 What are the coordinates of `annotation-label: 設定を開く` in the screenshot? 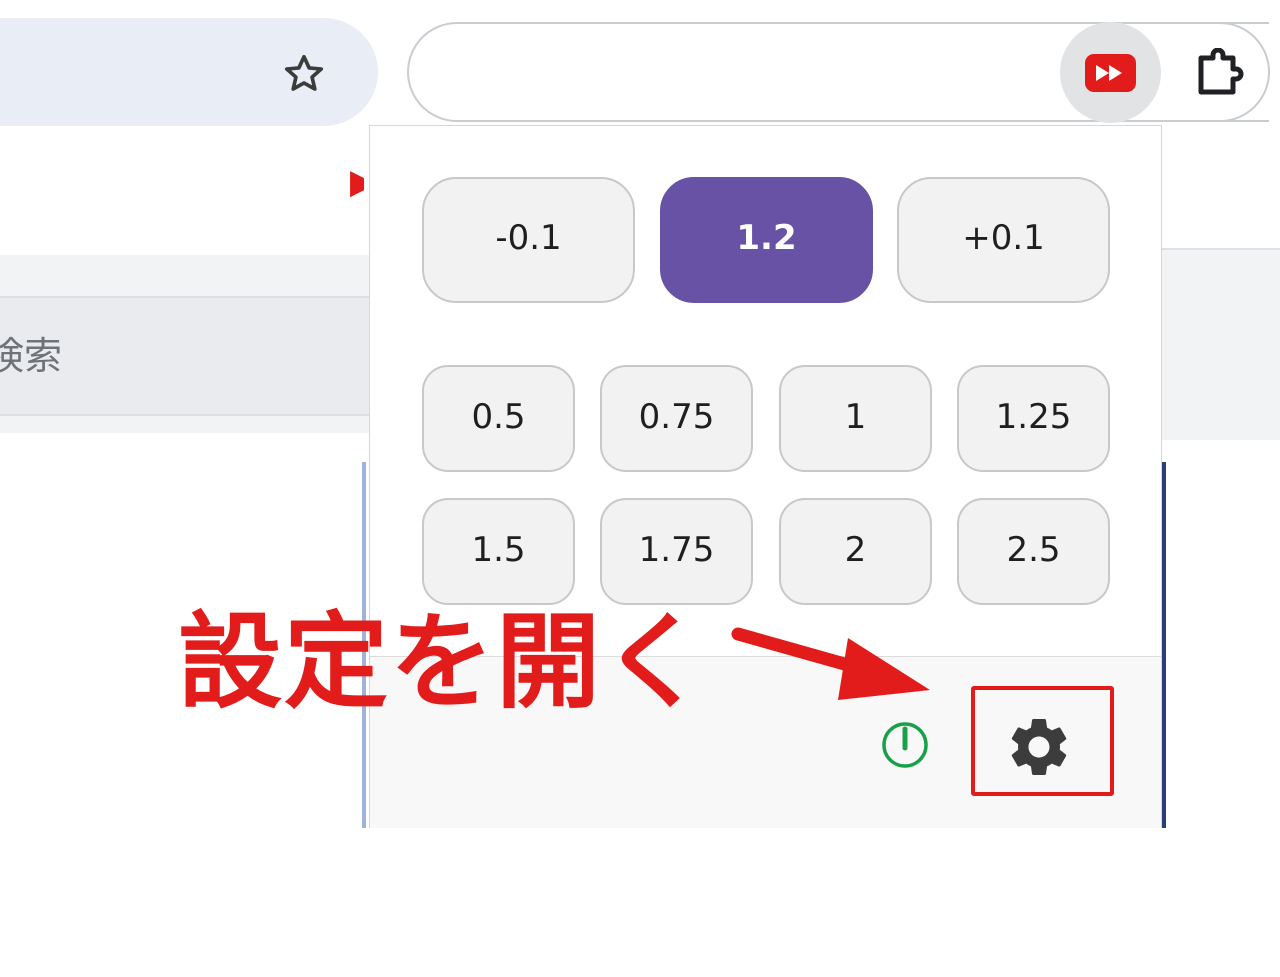 It's located at (443, 662).